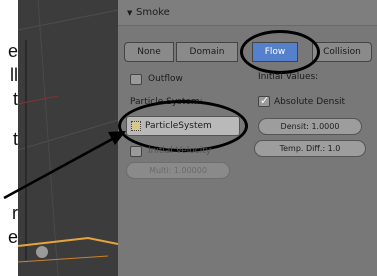 This screenshot has width=377, height=276. What do you see at coordinates (153, 12) in the screenshot?
I see `panel-title: Smoke` at bounding box center [153, 12].